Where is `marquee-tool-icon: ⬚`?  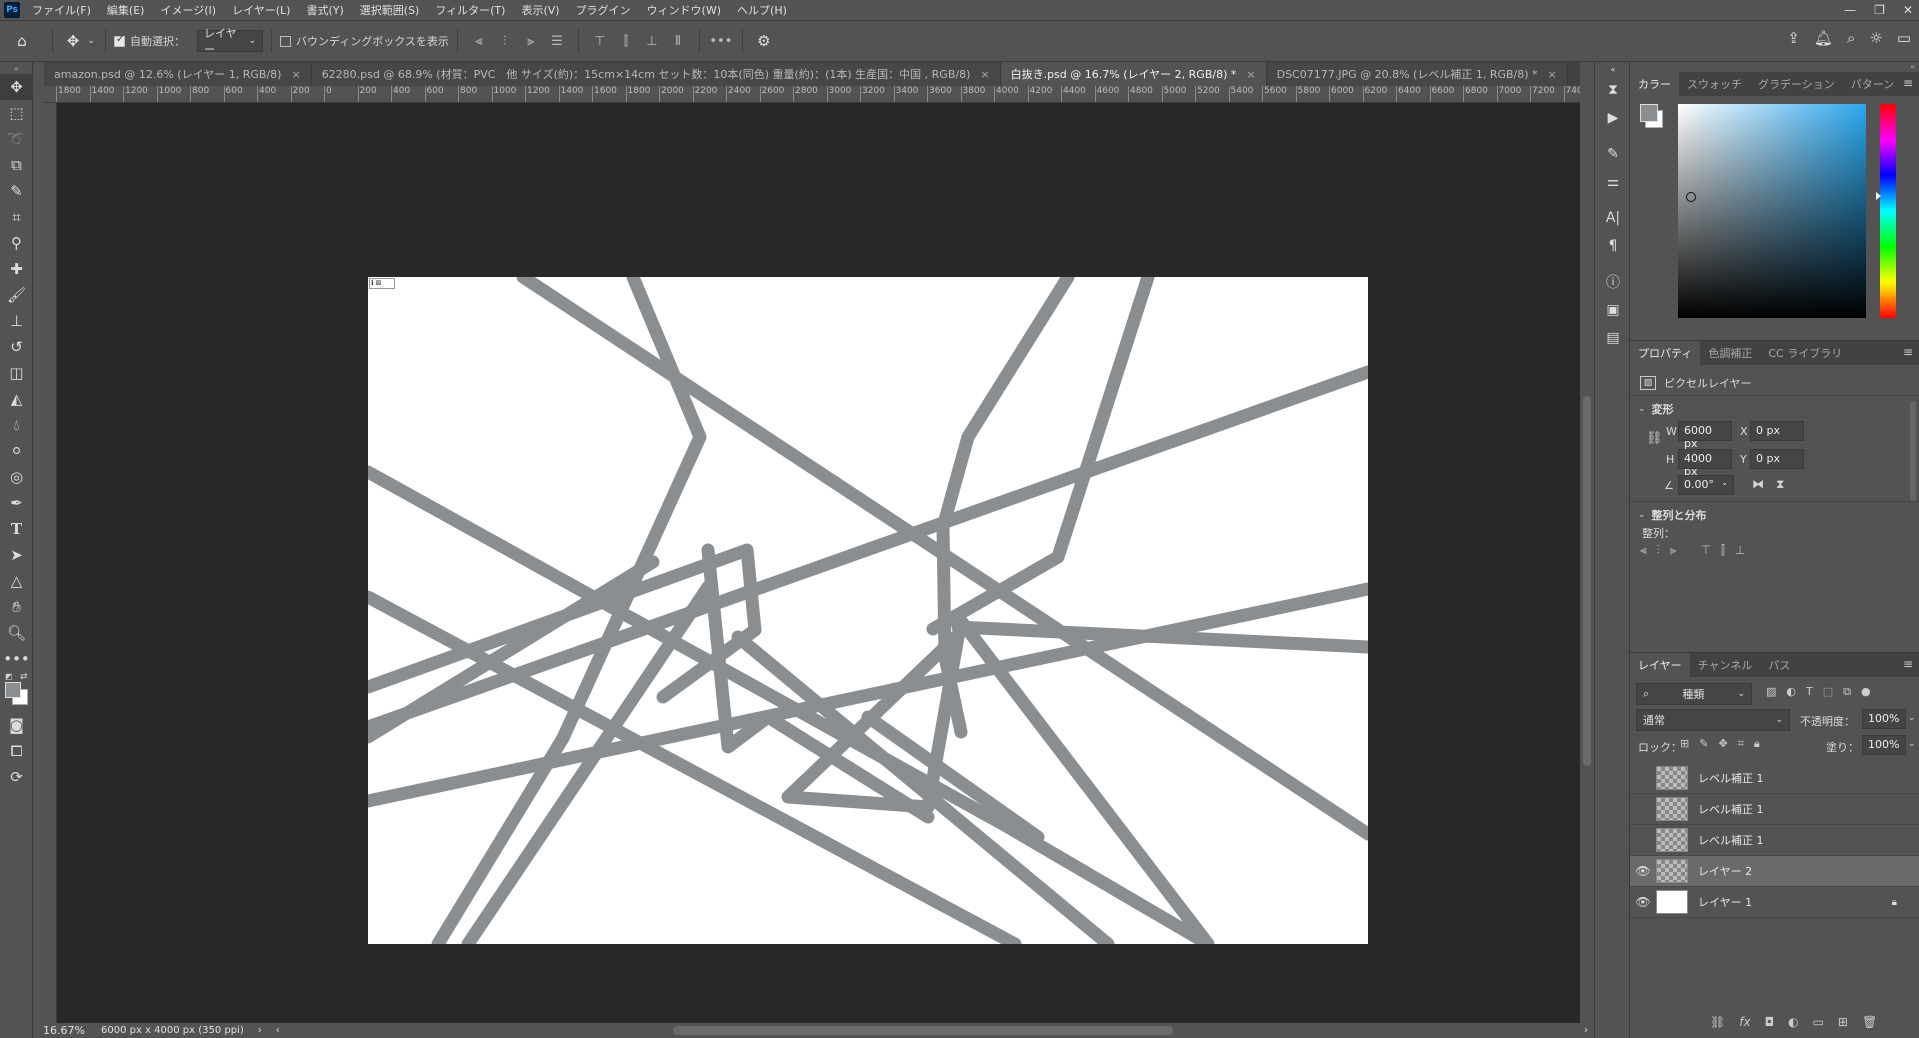 marquee-tool-icon: ⬚ is located at coordinates (16, 113).